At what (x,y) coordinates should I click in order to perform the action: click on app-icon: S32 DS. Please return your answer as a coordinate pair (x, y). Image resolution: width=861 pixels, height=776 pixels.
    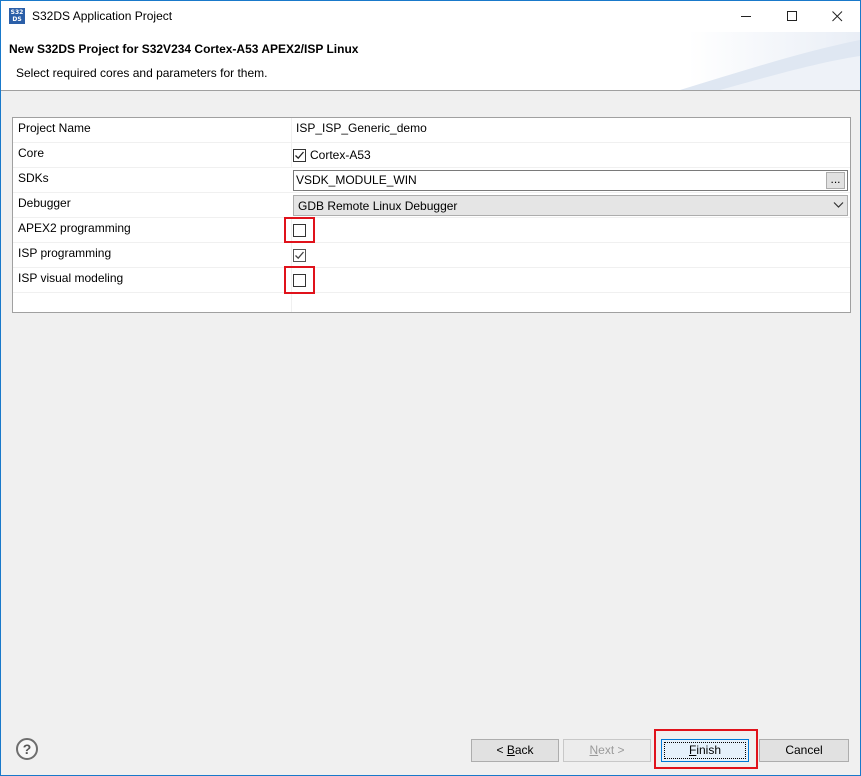
    Looking at the image, I should click on (17, 16).